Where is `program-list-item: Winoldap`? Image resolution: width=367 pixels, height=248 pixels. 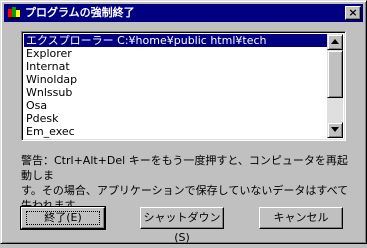 program-list-item: Winoldap is located at coordinates (176, 79).